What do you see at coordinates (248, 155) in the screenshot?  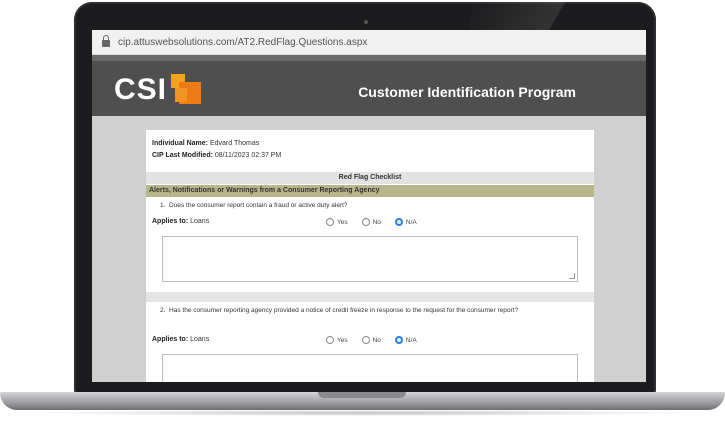 I see `cip-modified-value: 08/11/2023 02:37 PM` at bounding box center [248, 155].